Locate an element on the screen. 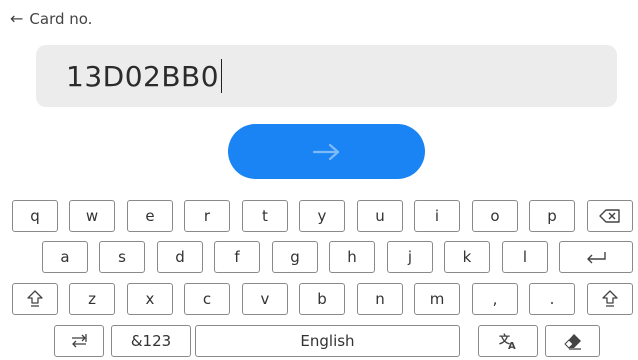 This screenshot has height=360, width=638. key-n: n is located at coordinates (380, 299).